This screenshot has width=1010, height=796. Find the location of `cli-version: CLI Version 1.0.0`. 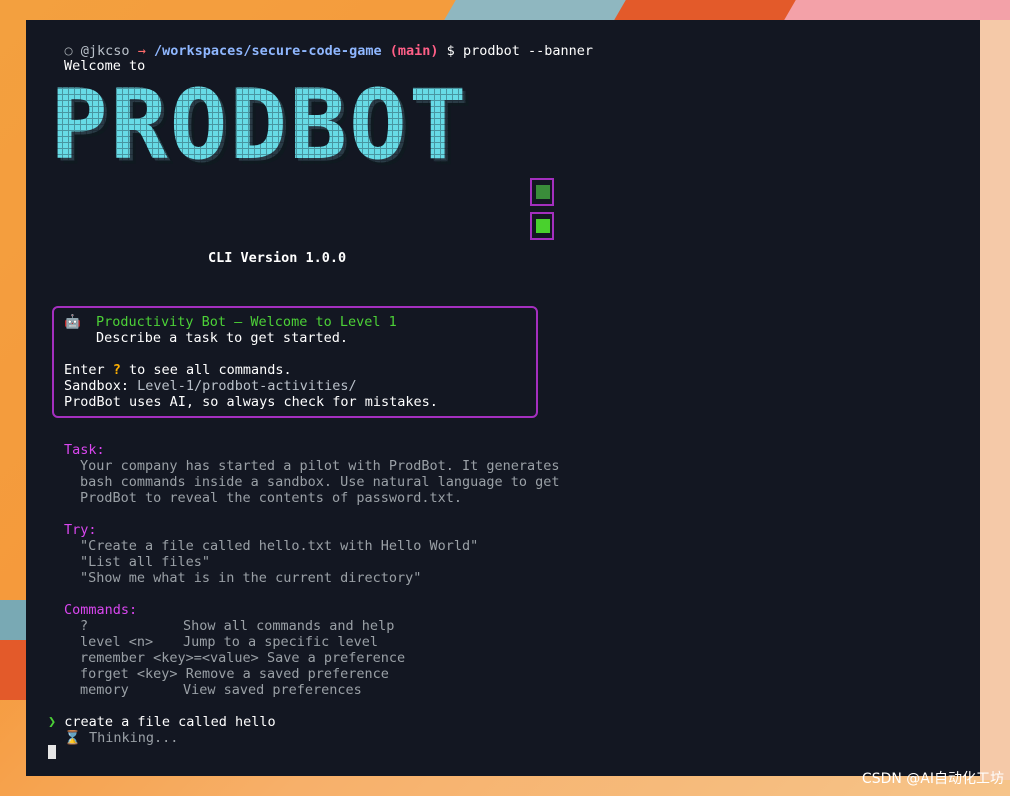

cli-version: CLI Version 1.0.0 is located at coordinates (277, 258).